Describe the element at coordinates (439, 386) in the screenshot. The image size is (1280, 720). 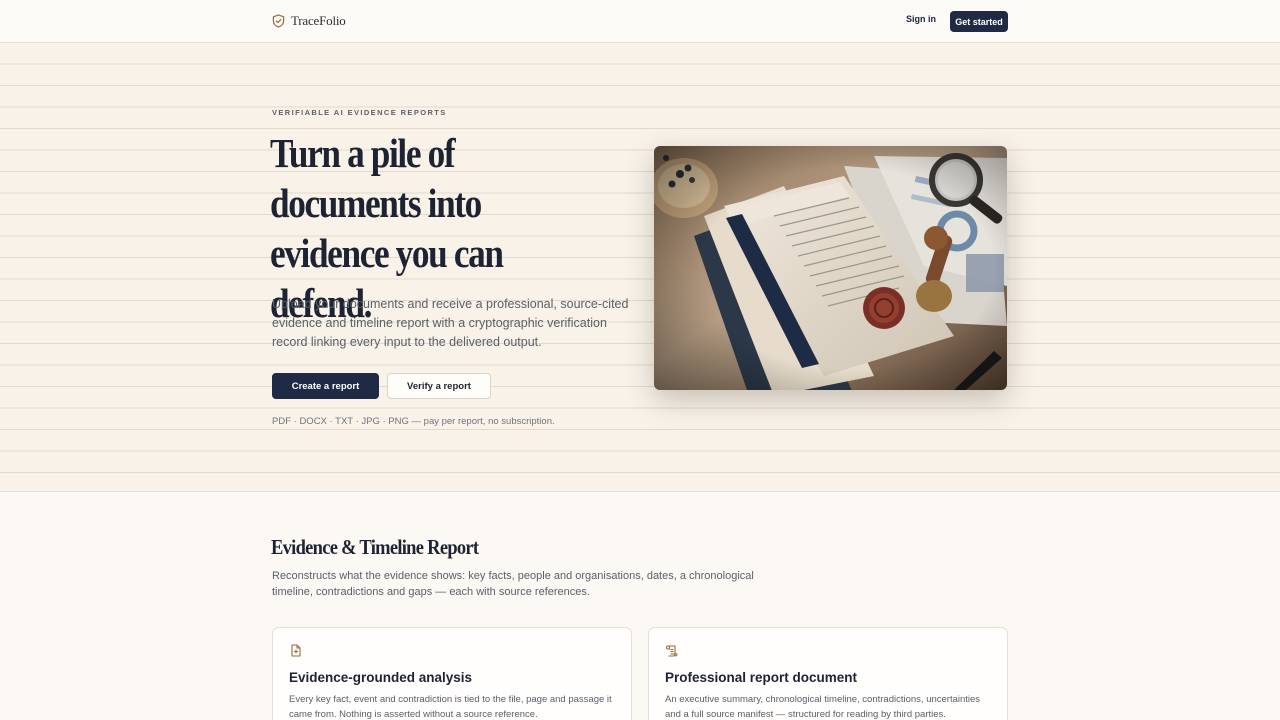
I see `verify-report-button: Verify a report` at that location.